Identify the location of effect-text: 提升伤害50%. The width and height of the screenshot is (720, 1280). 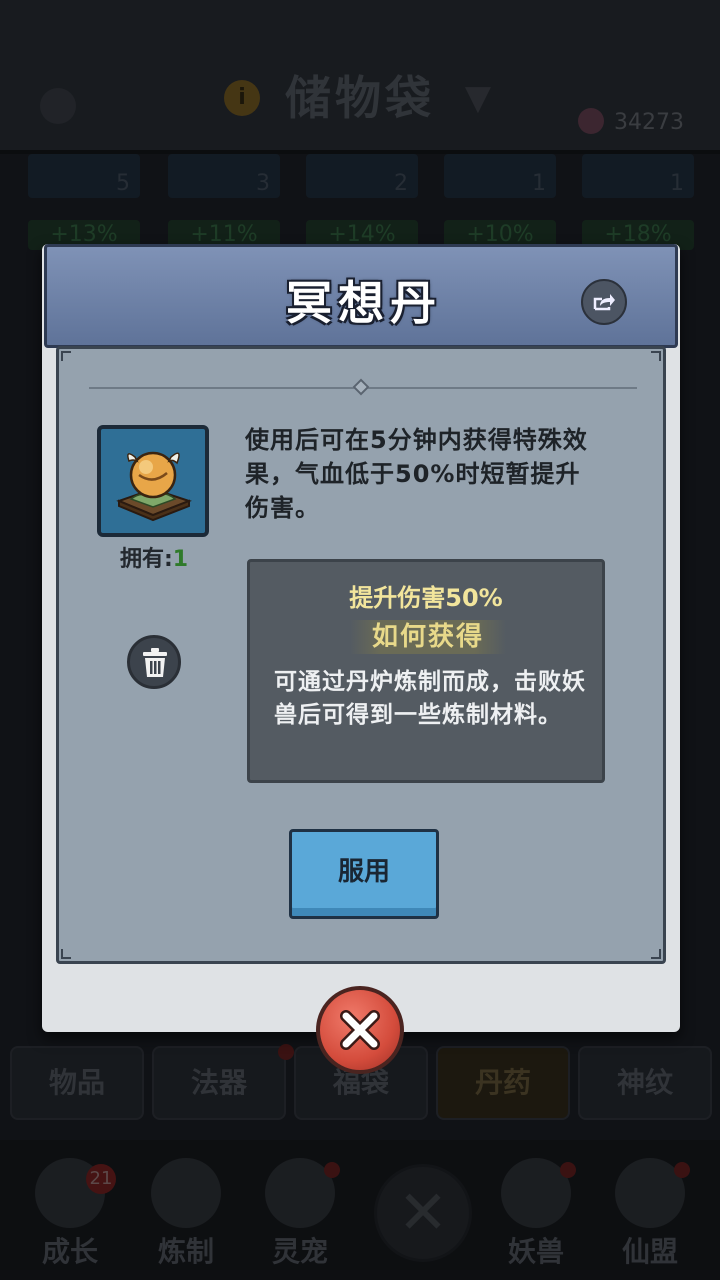
(426, 598).